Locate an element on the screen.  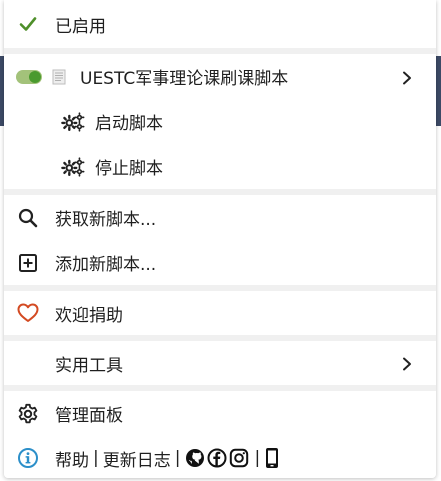
heart-icon is located at coordinates (28, 313).